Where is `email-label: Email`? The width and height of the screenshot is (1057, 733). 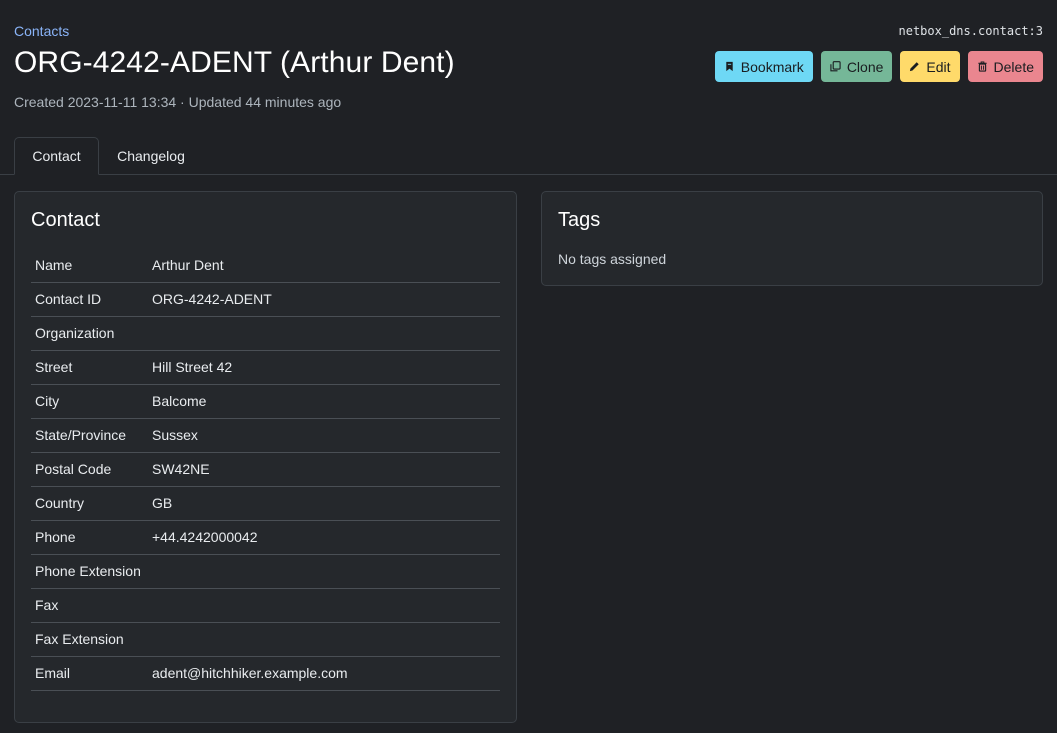 email-label: Email is located at coordinates (53, 673).